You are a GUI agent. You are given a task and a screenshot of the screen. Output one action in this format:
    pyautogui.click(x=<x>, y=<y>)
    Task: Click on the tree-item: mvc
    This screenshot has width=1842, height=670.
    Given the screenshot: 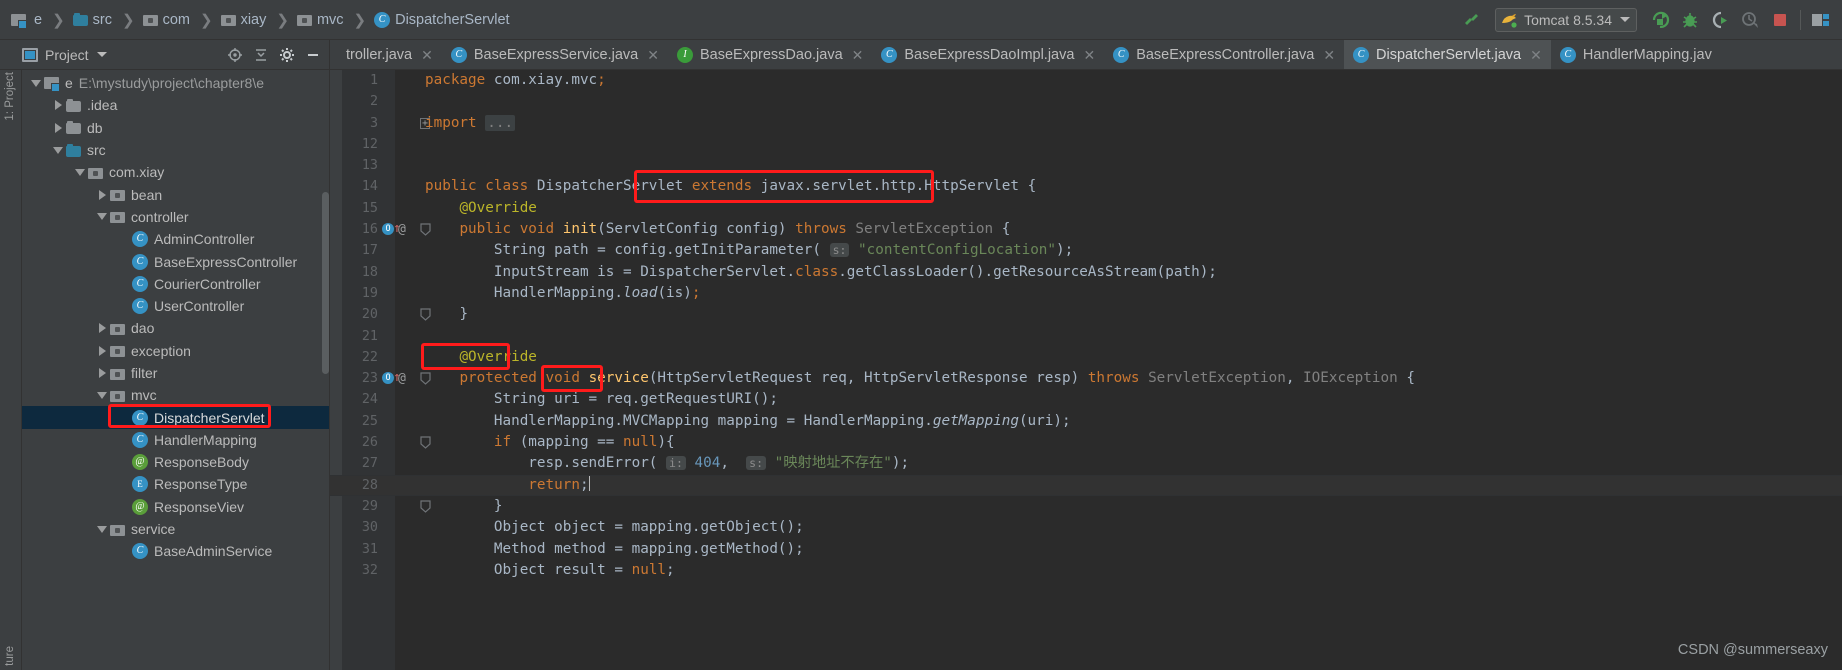 What is the action you would take?
    pyautogui.click(x=175, y=395)
    